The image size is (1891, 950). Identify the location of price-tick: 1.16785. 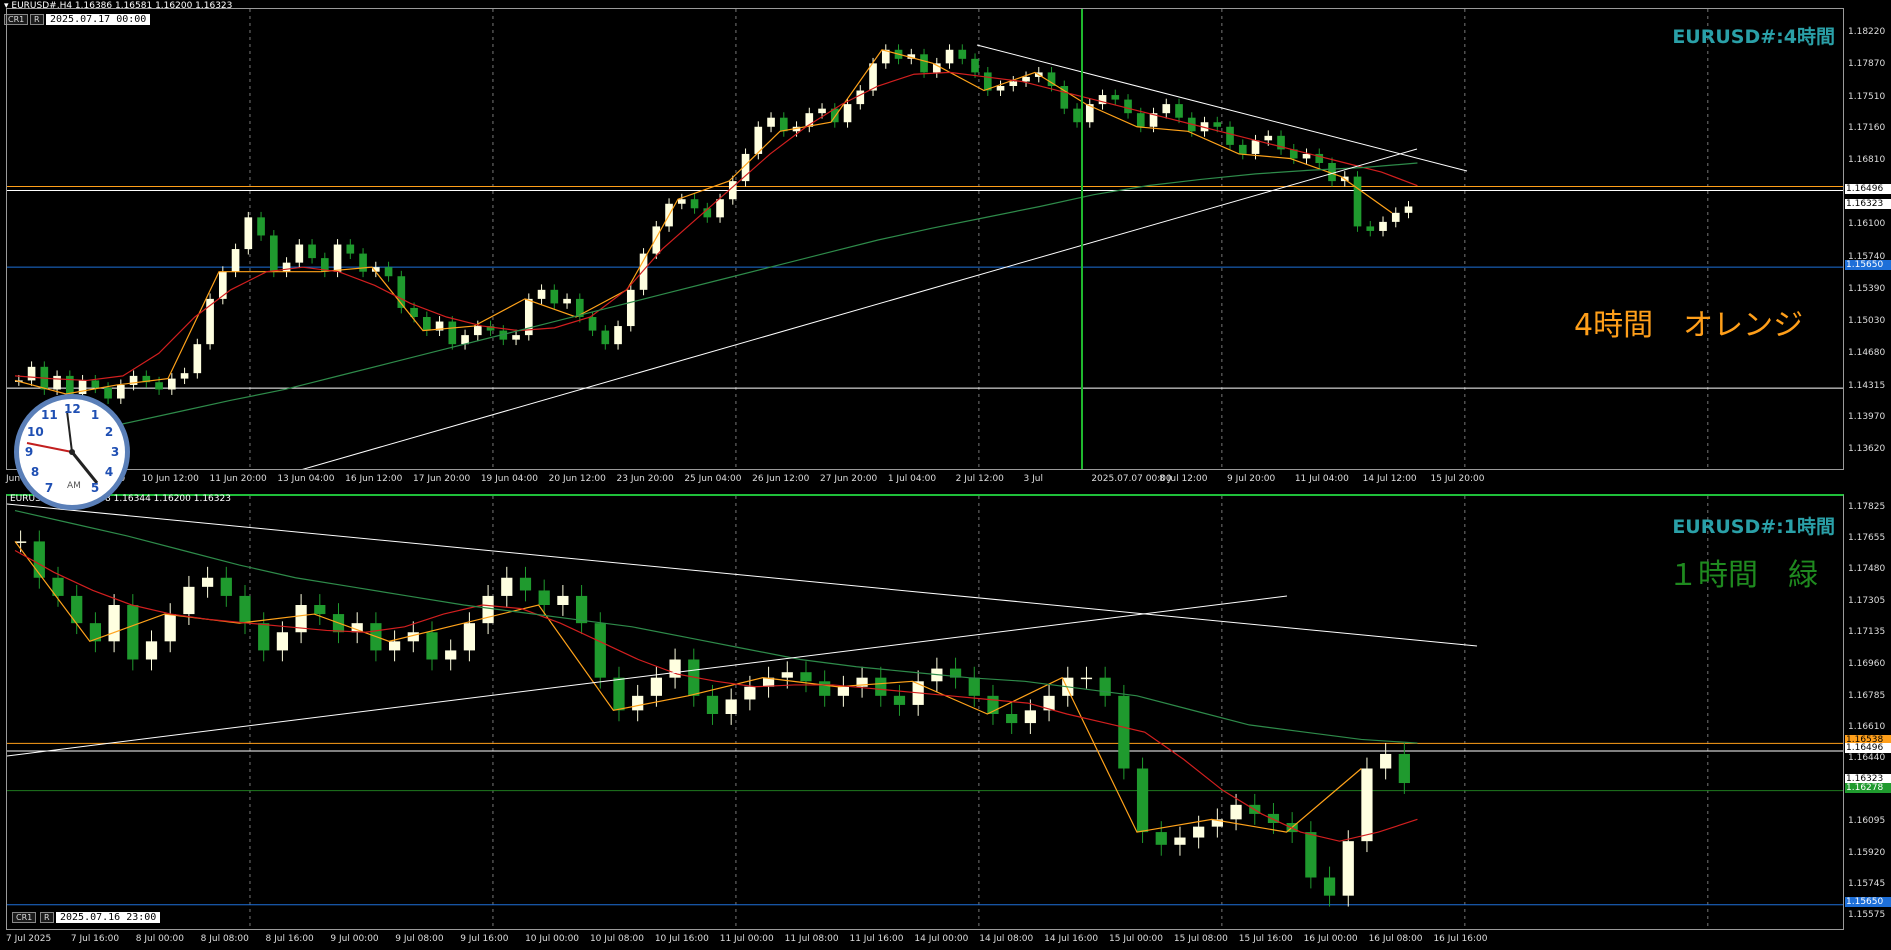
(1867, 695).